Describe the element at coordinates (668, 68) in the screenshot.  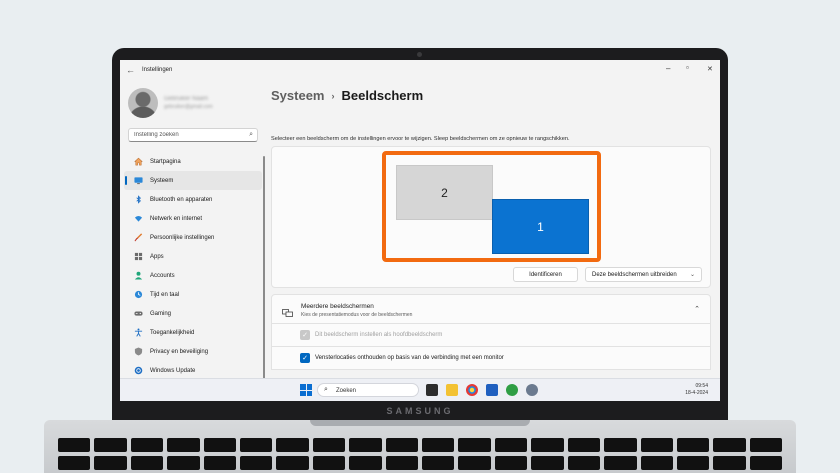
I see `minimize-button: –` at that location.